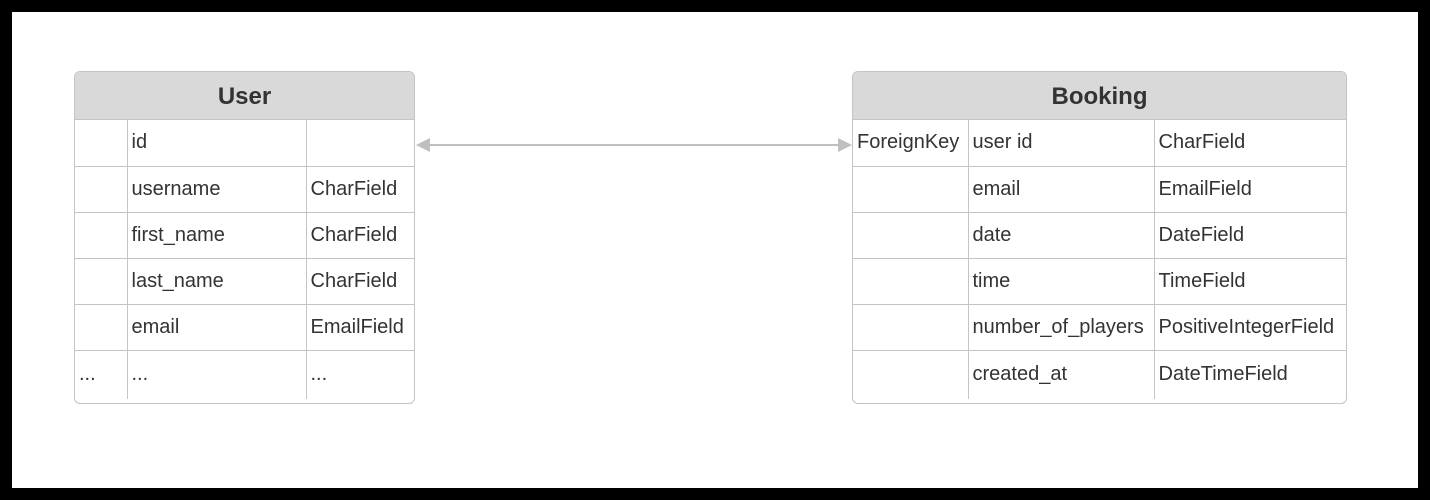 This screenshot has height=500, width=1430. What do you see at coordinates (634, 145) in the screenshot?
I see `relationship-connector` at bounding box center [634, 145].